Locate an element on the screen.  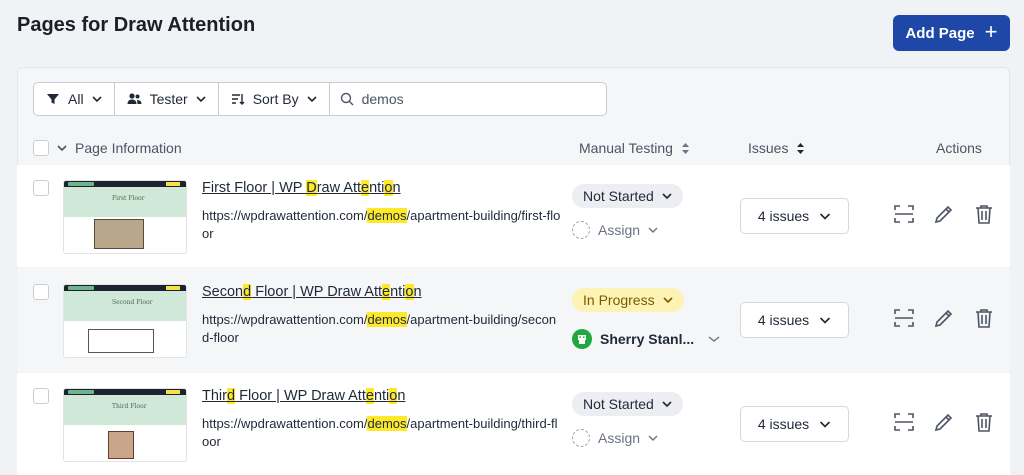
filter-bar: All Tester Sort By is located at coordinates (320, 99).